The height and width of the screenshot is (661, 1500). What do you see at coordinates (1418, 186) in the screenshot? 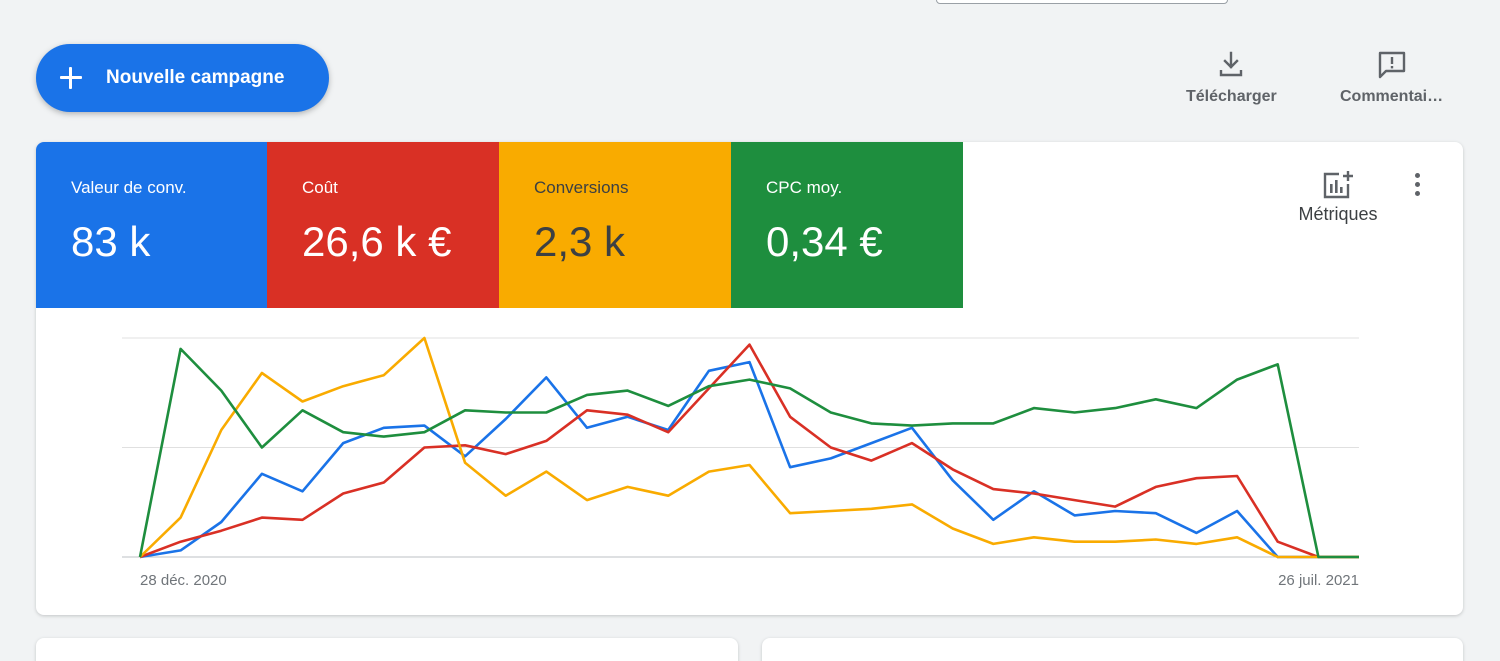
I see `more-vert-icon` at bounding box center [1418, 186].